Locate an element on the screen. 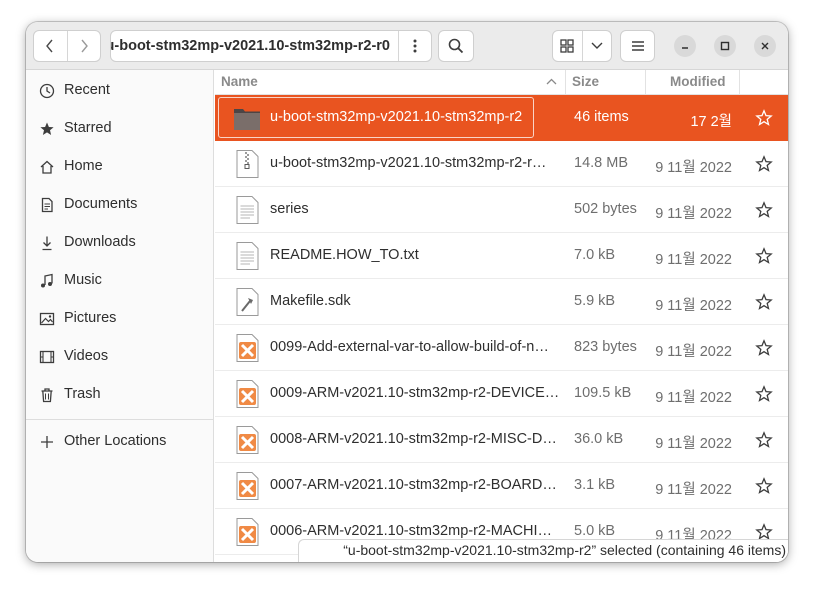 The width and height of the screenshot is (814, 591). file-size: 46 items is located at coordinates (601, 117).